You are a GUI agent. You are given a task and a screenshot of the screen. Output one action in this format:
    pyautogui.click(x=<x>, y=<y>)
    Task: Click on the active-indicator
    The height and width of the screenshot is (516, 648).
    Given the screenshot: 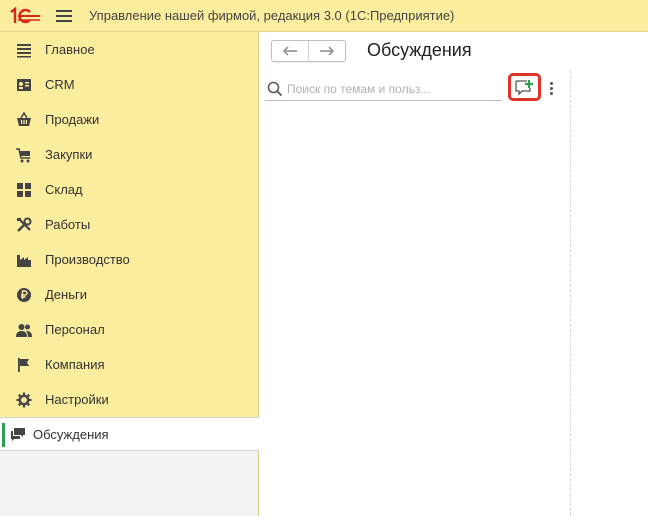 What is the action you would take?
    pyautogui.click(x=3, y=435)
    